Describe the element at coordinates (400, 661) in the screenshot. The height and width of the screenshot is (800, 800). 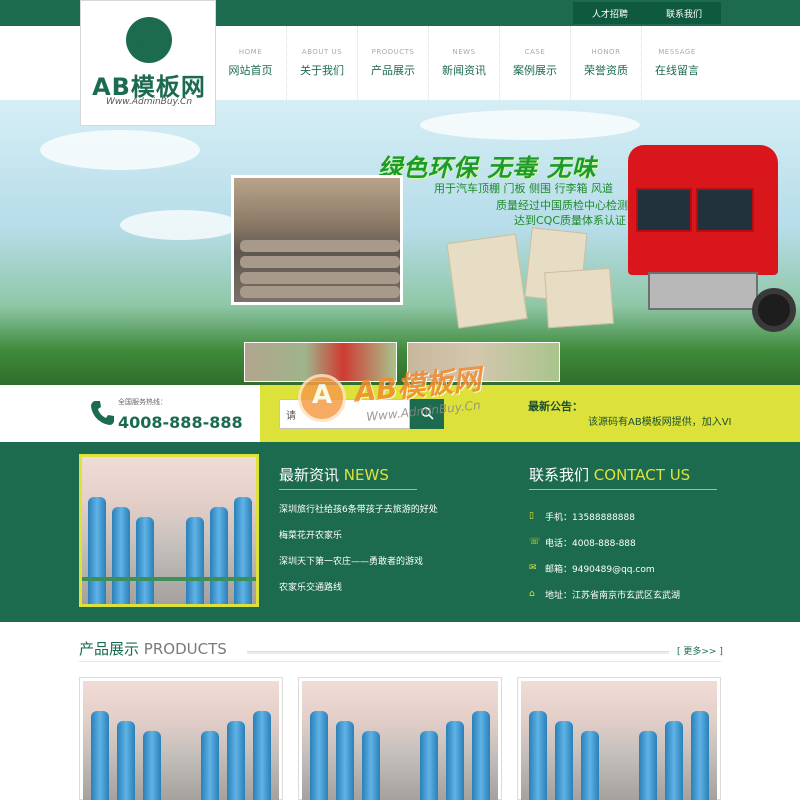
I see `products-divider` at that location.